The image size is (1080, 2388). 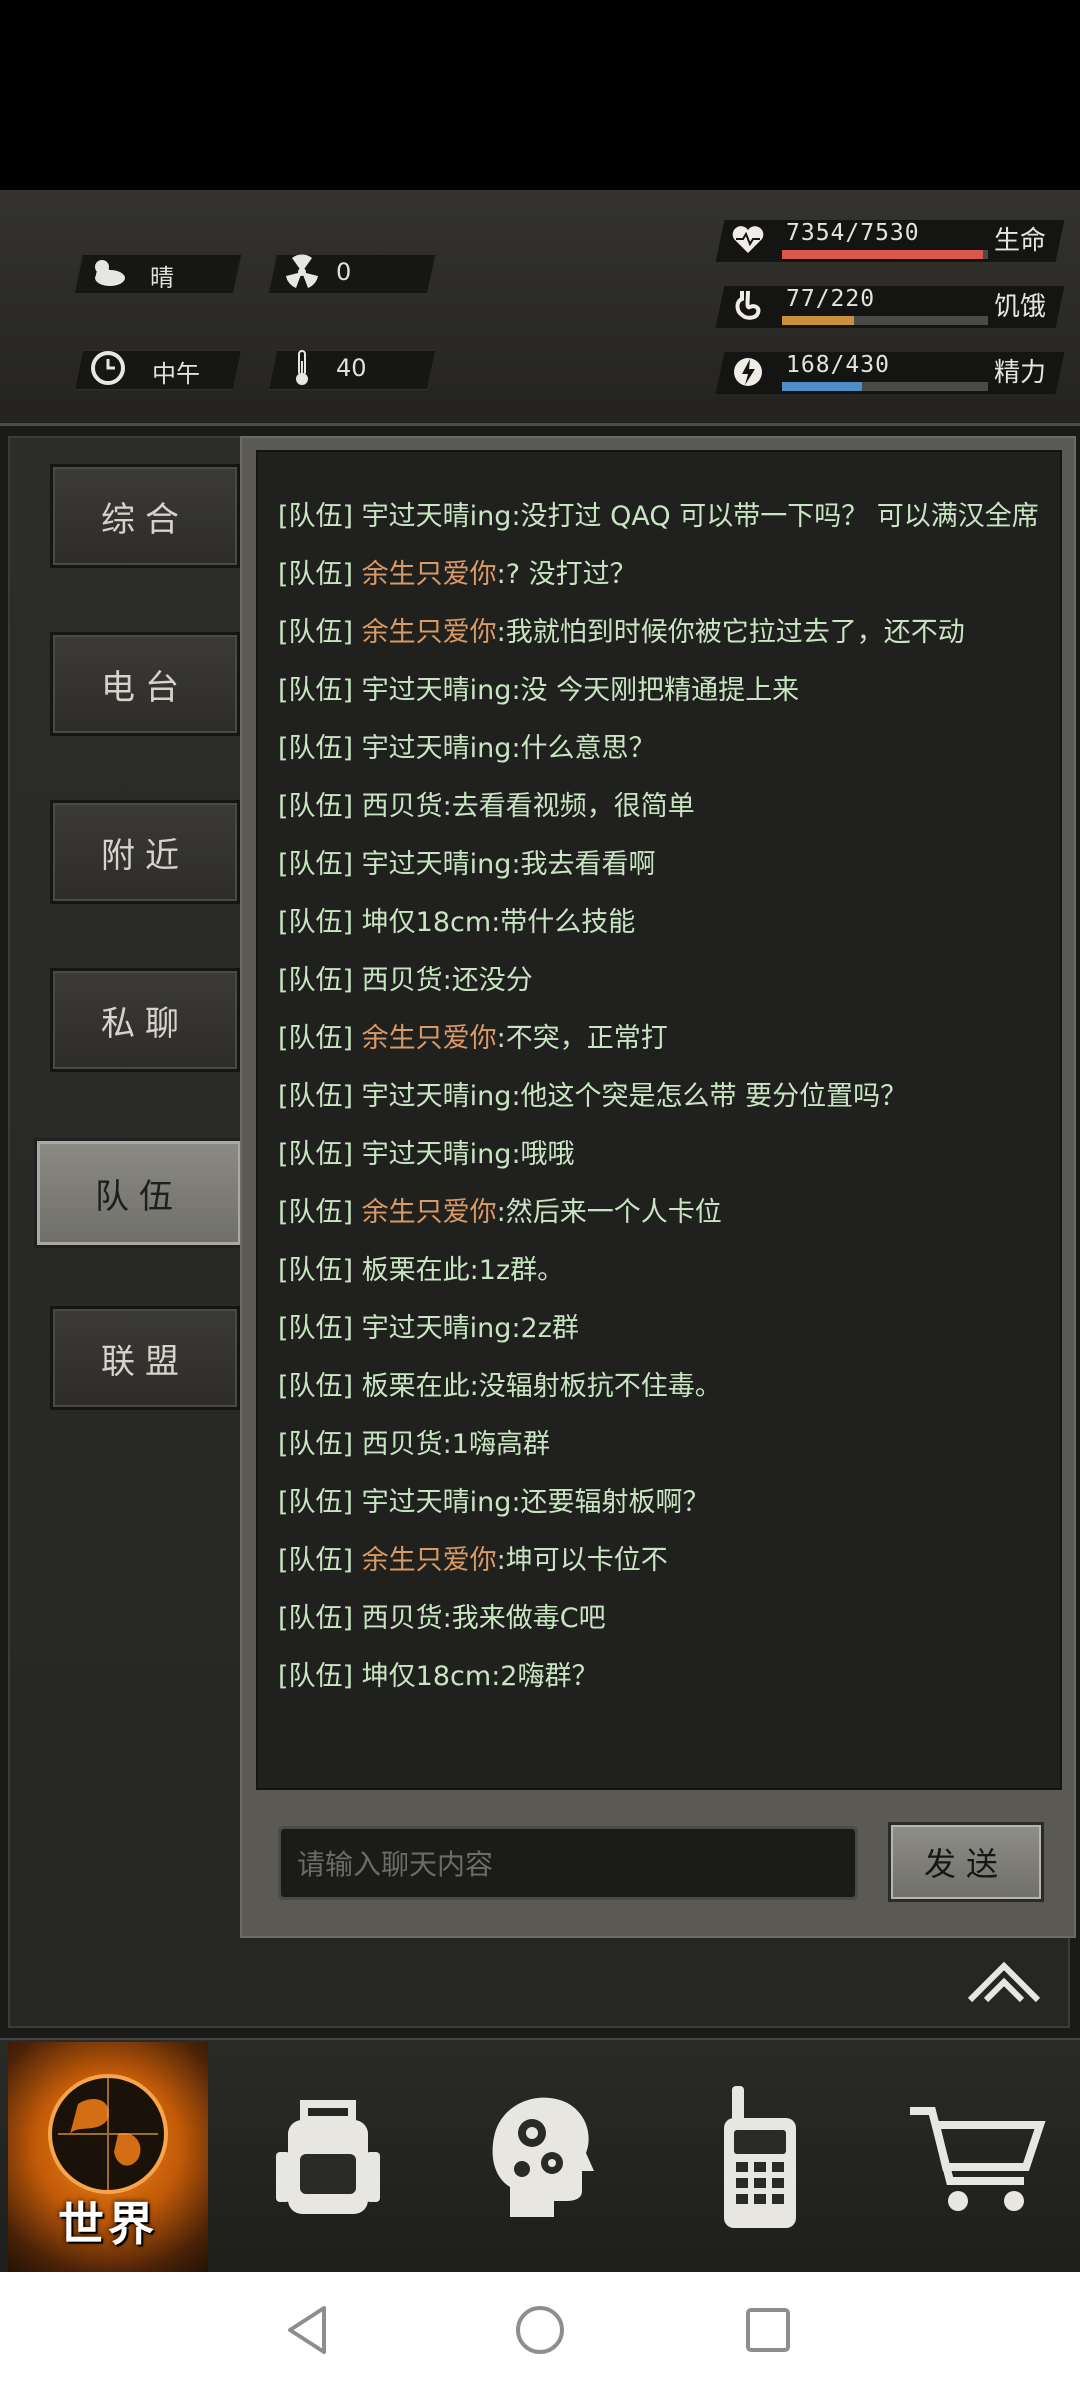 What do you see at coordinates (748, 240) in the screenshot?
I see `heart-icon` at bounding box center [748, 240].